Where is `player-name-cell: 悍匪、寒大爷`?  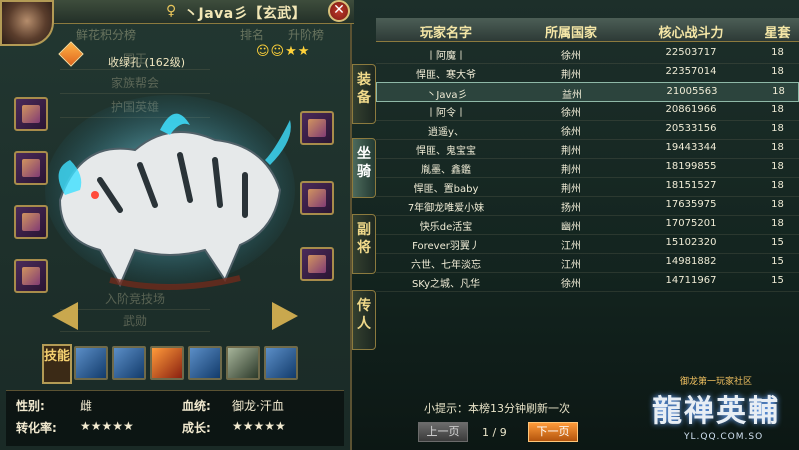 player-name-cell: 悍匪、寒大爷 is located at coordinates (446, 75).